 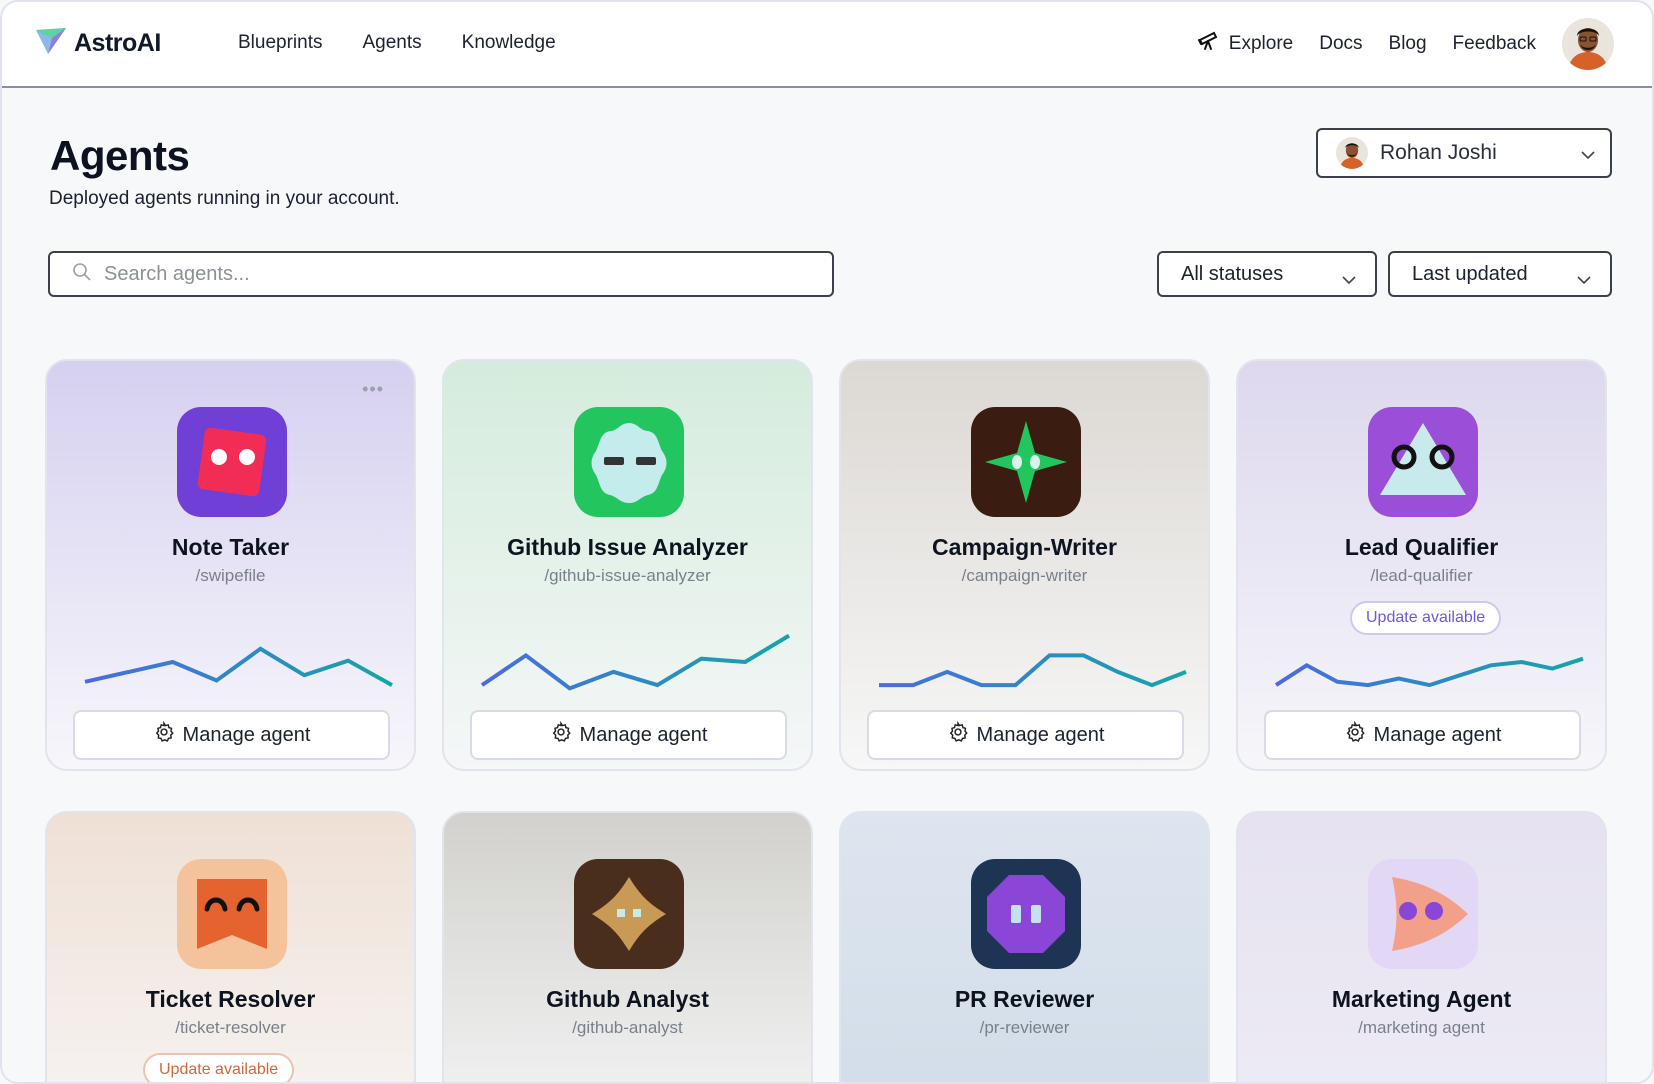 I want to click on purple-triangle-robot-icon, so click(x=1423, y=462).